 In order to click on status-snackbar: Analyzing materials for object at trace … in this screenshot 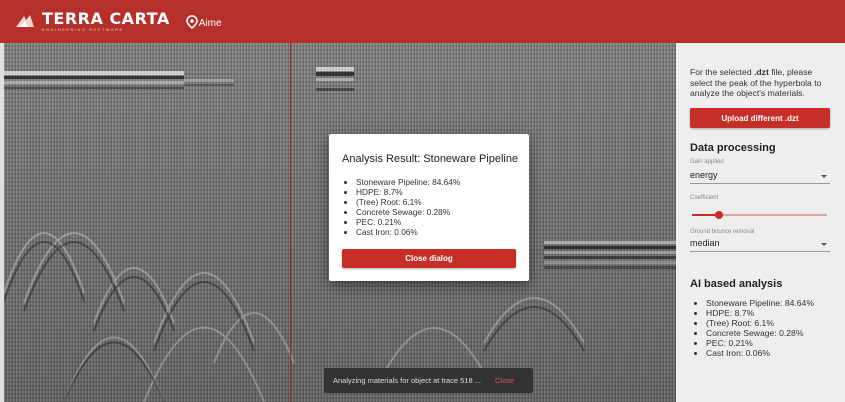, I will do `click(428, 380)`.